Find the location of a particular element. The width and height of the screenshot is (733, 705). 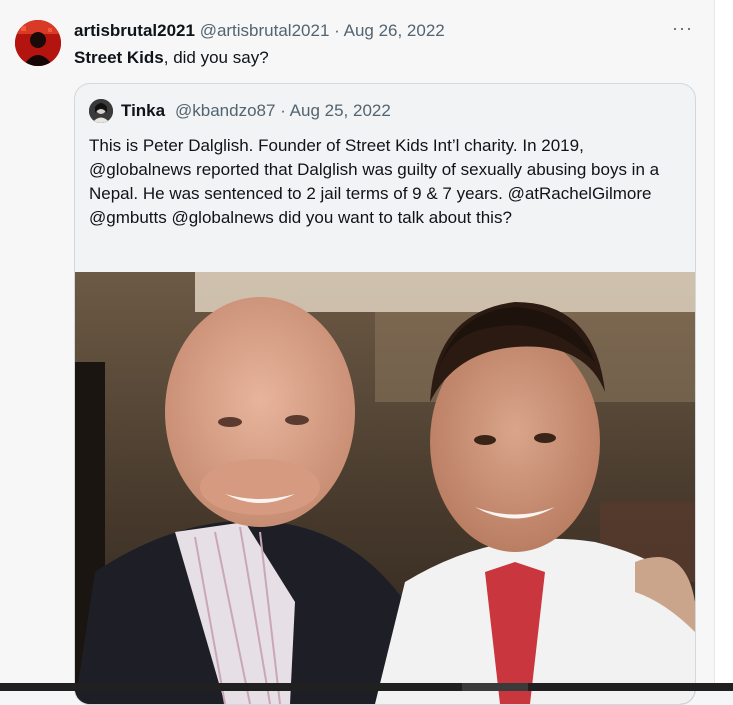

tweet-text-bold: Street Kids is located at coordinates (119, 57).